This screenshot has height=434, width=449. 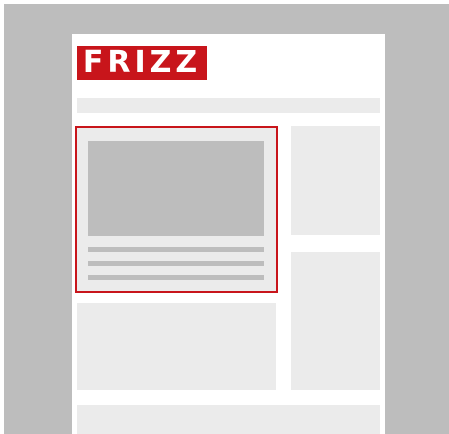 What do you see at coordinates (335, 321) in the screenshot?
I see `sidebar-bottom-placeholder` at bounding box center [335, 321].